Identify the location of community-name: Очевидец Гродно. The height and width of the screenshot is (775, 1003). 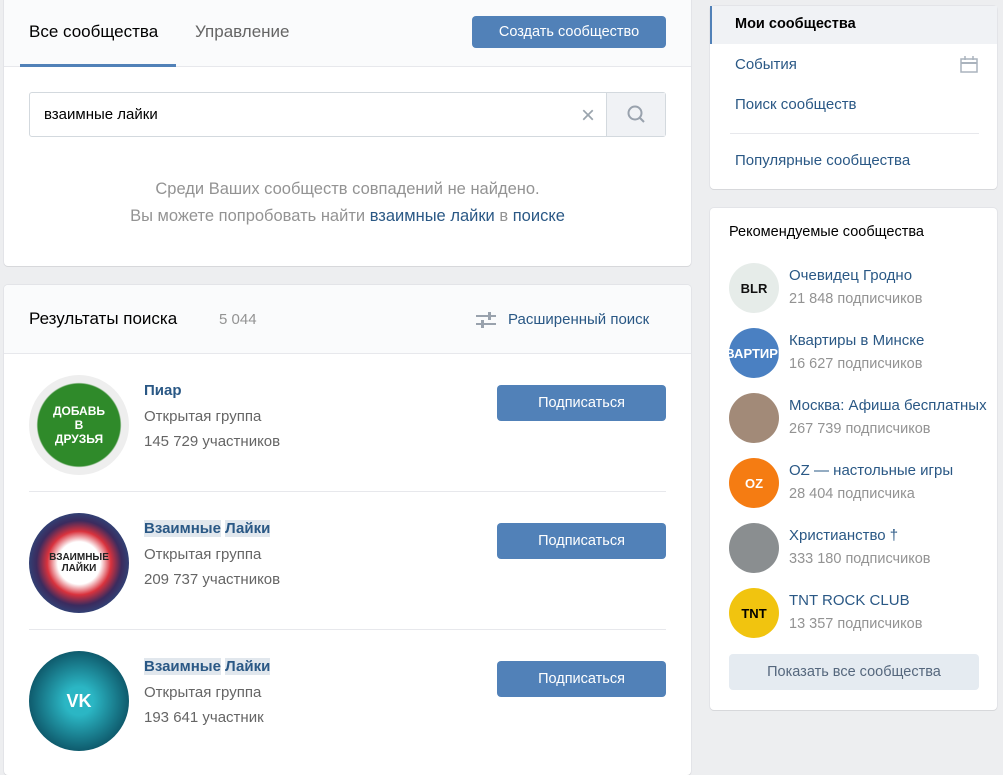
(889, 275).